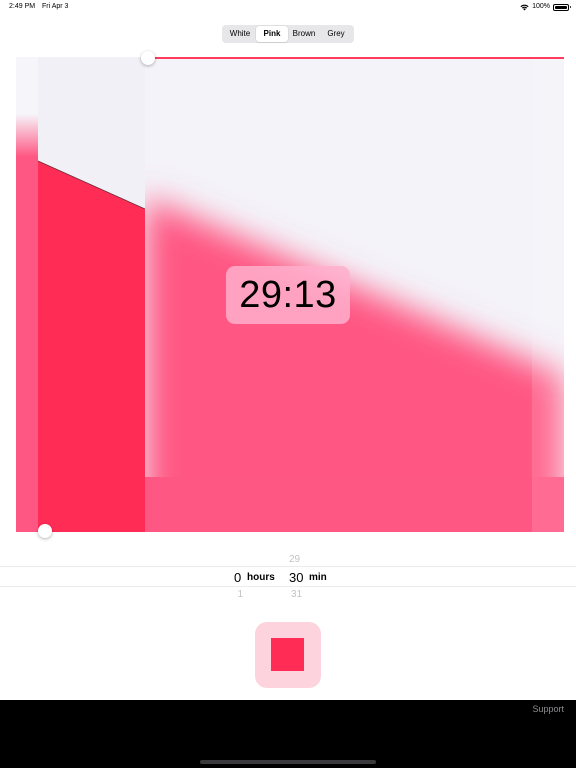  What do you see at coordinates (548, 709) in the screenshot?
I see `support-link: Support` at bounding box center [548, 709].